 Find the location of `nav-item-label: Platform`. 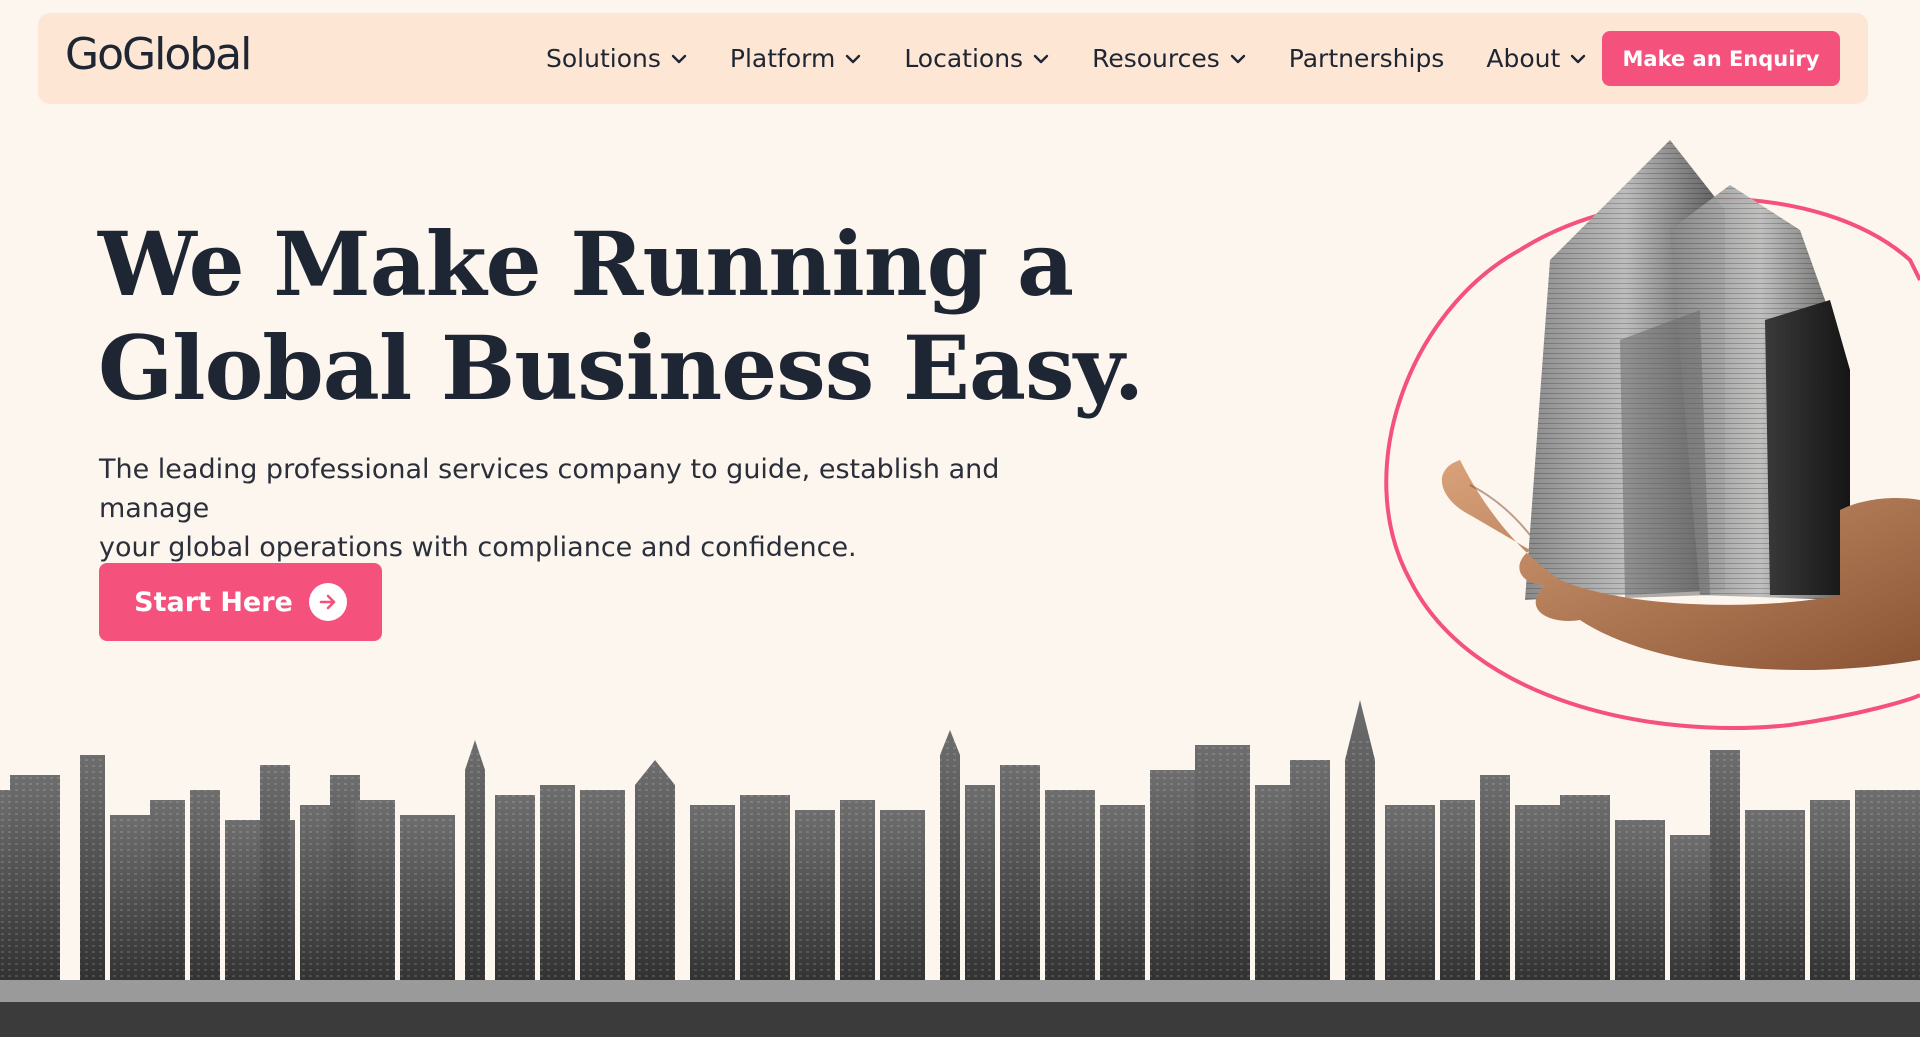

nav-item-label: Platform is located at coordinates (782, 58).